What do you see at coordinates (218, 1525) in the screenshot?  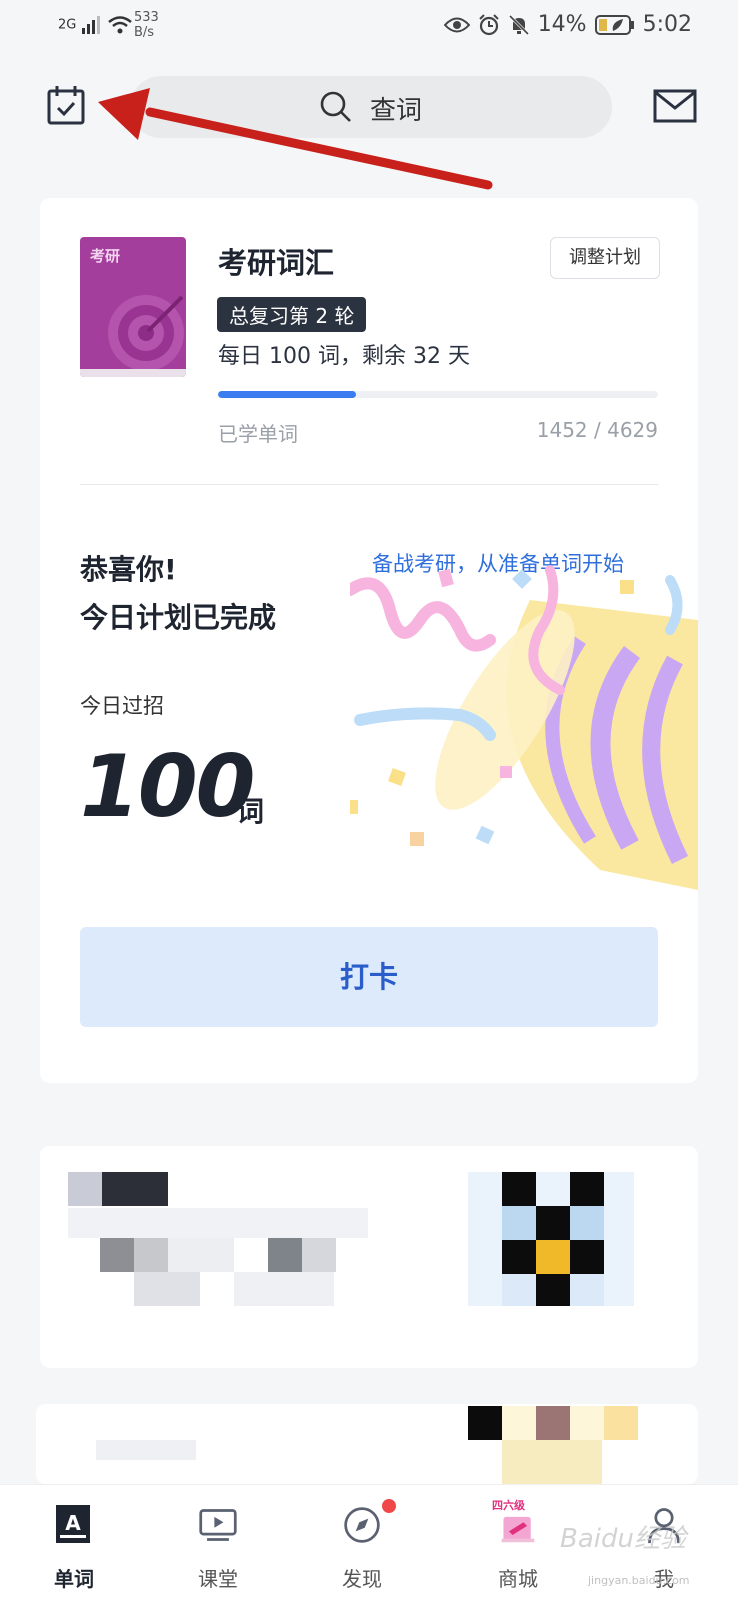 I see `classroom-icon` at bounding box center [218, 1525].